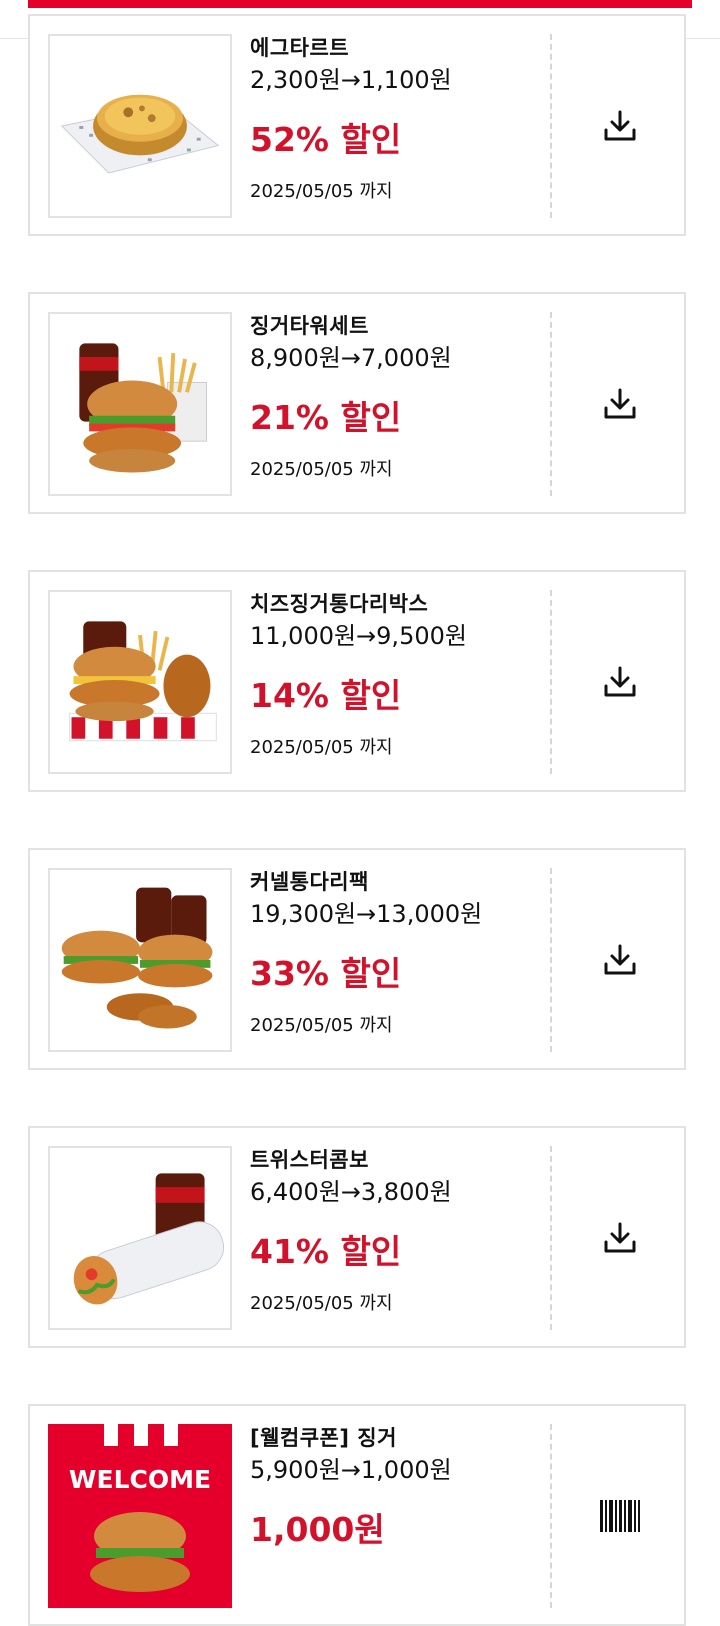 This screenshot has width=720, height=1626. I want to click on coupon-price: 11,000원→9,500원, so click(358, 636).